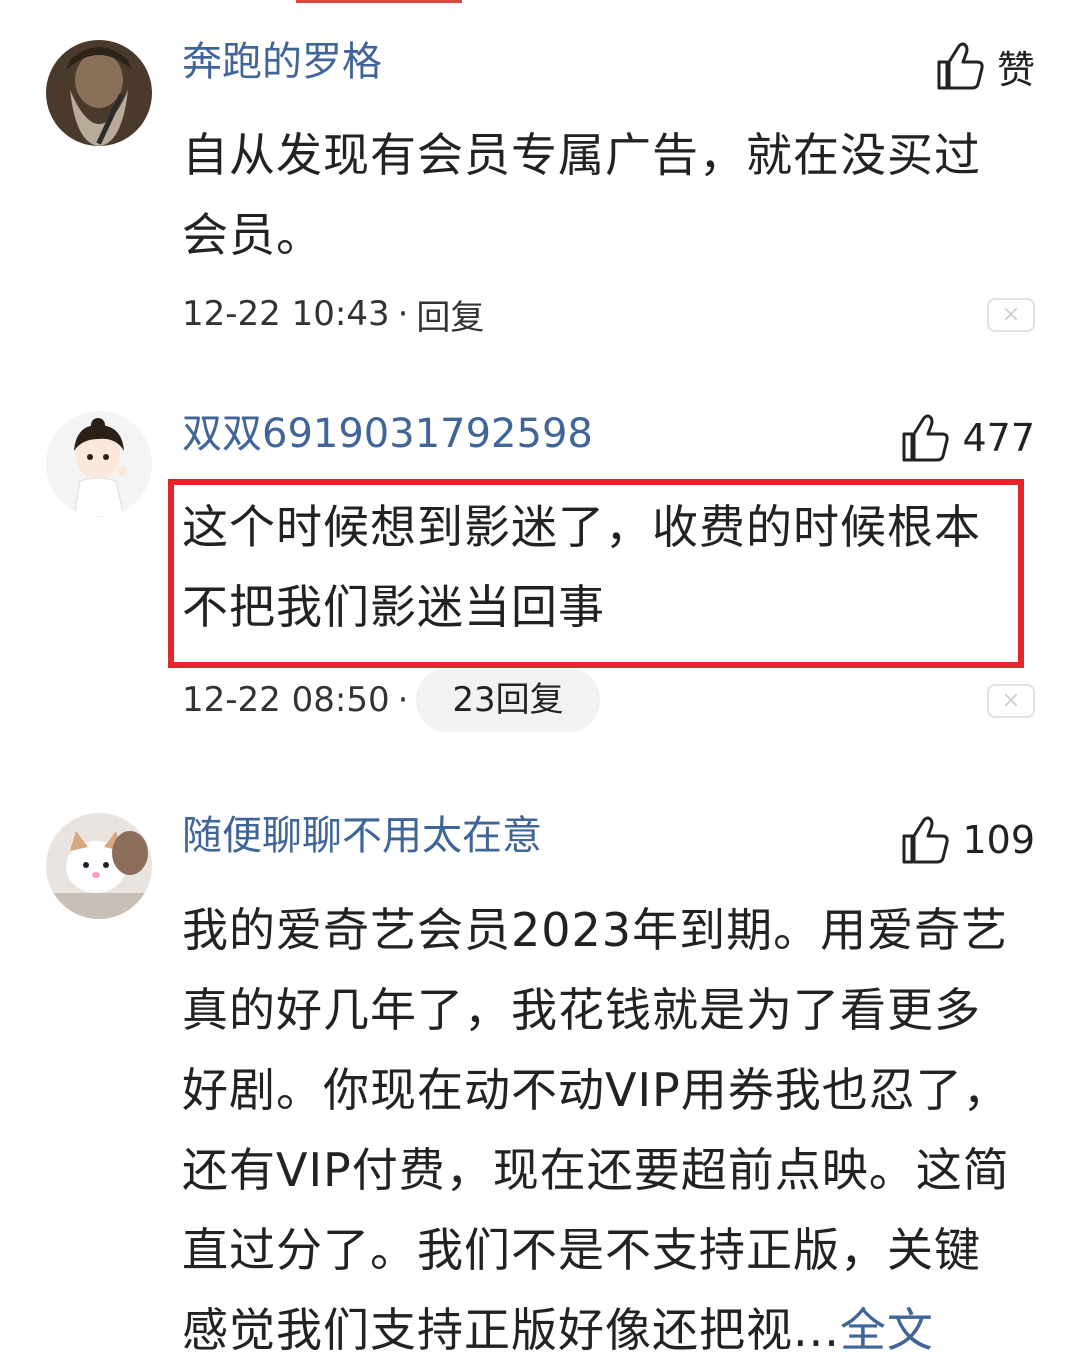 The image size is (1079, 1370). What do you see at coordinates (252, 235) in the screenshot?
I see `comment-text-line: 会员。` at bounding box center [252, 235].